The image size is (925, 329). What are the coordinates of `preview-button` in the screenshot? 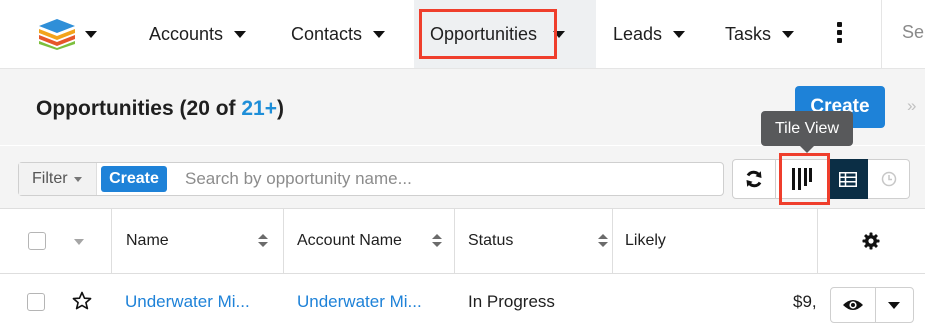 It's located at (853, 305).